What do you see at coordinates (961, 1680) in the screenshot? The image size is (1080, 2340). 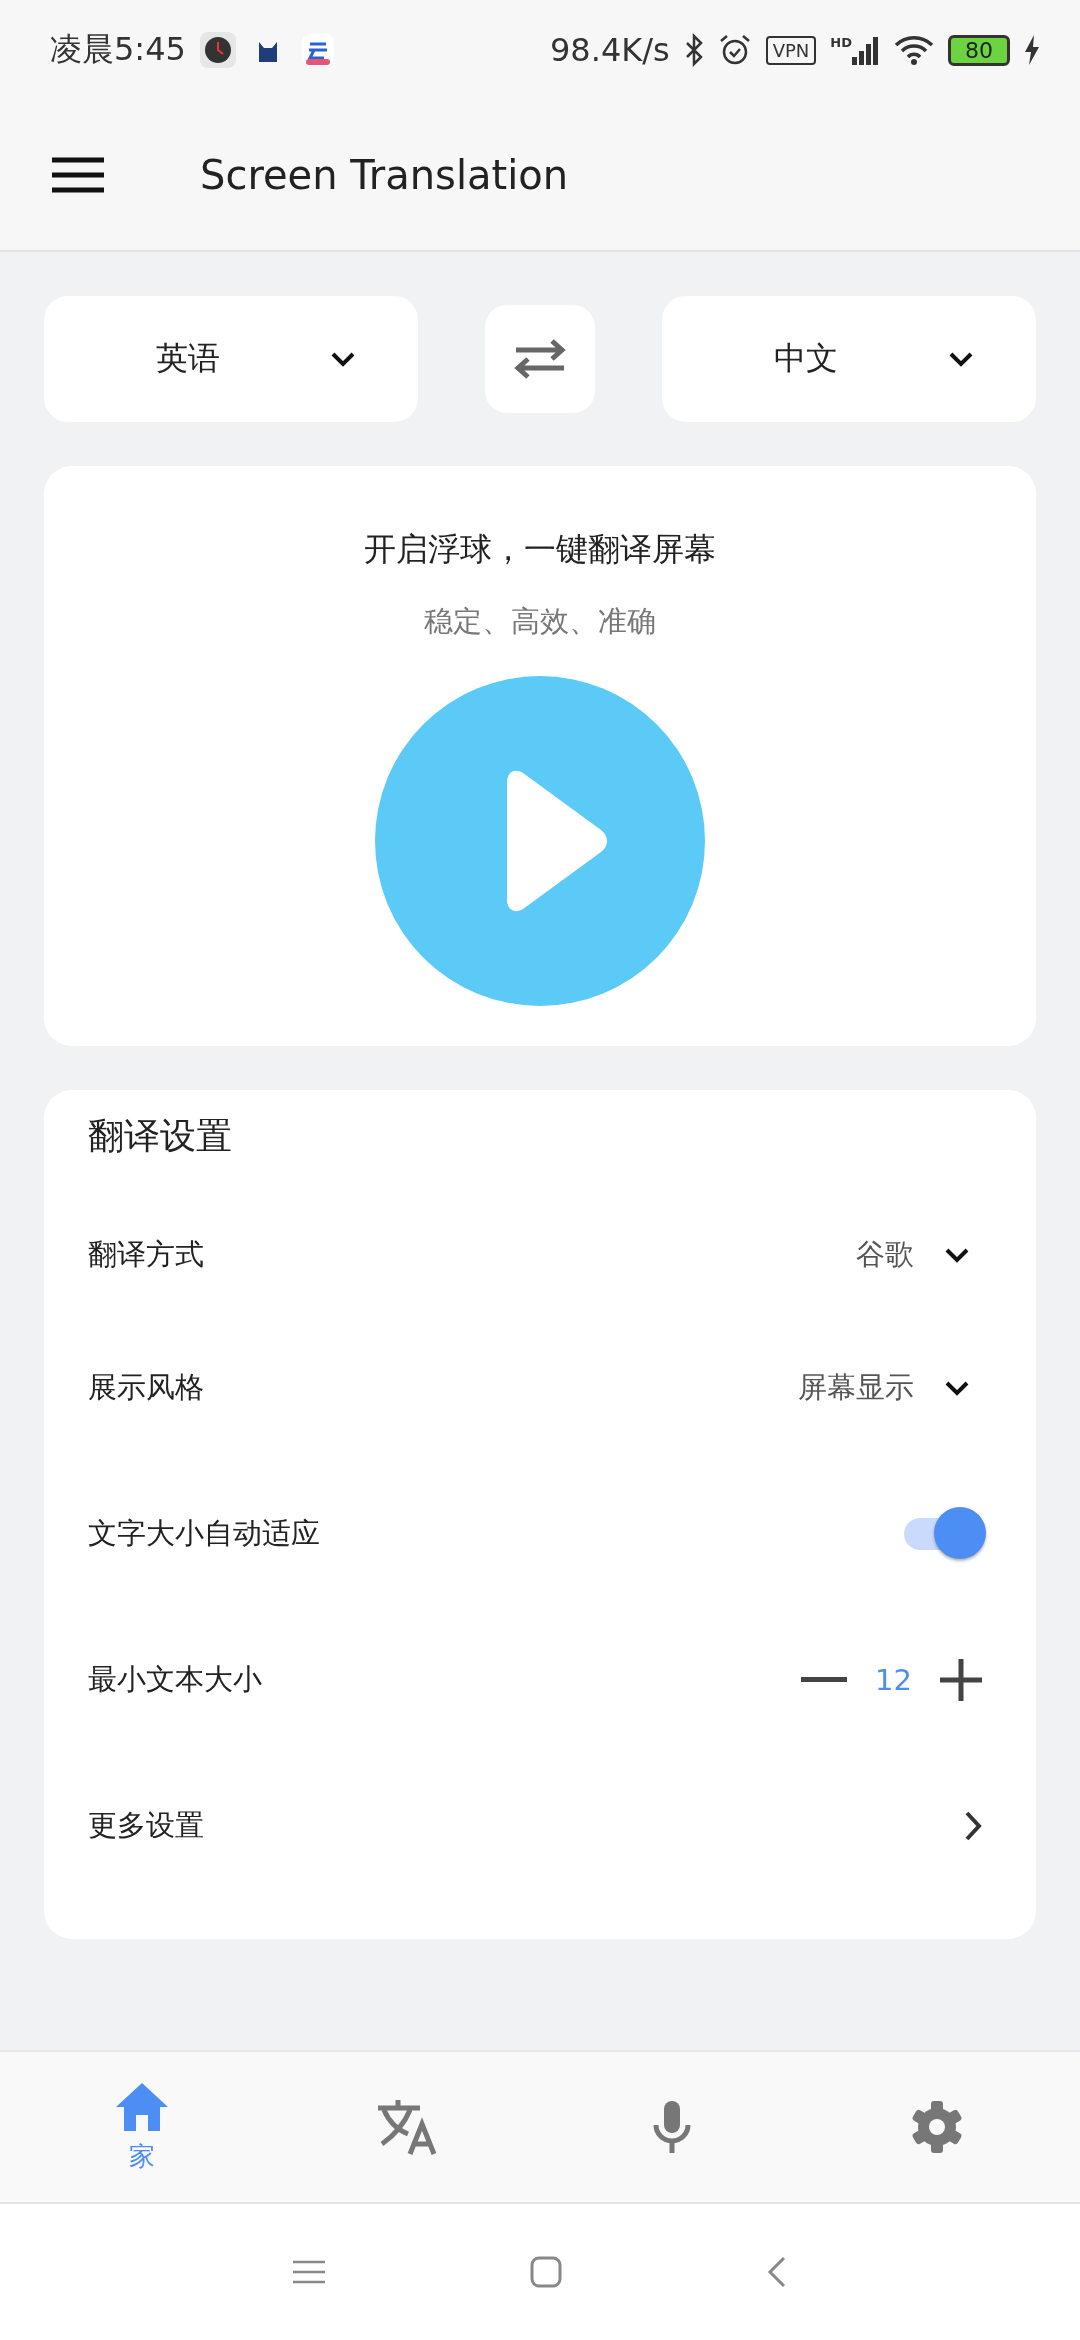 I see `plus-icon` at bounding box center [961, 1680].